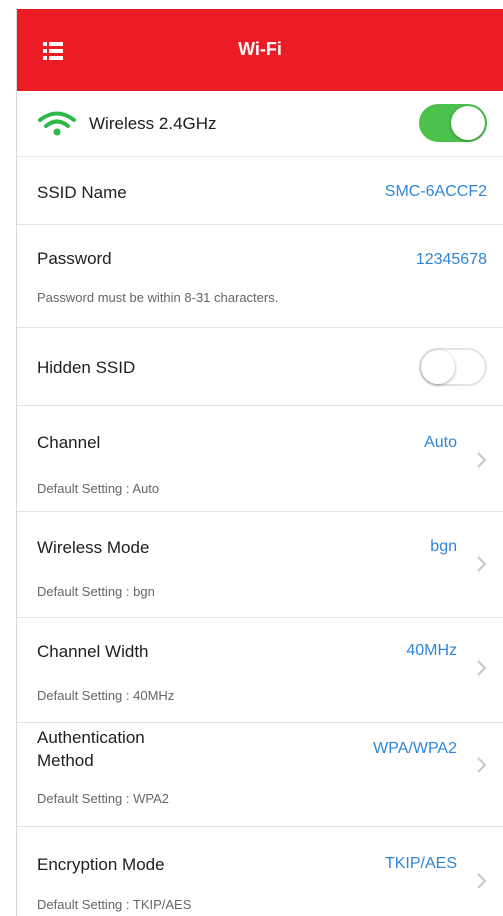 The height and width of the screenshot is (916, 503). I want to click on ssid-value: SMC-6ACCF2, so click(436, 192).